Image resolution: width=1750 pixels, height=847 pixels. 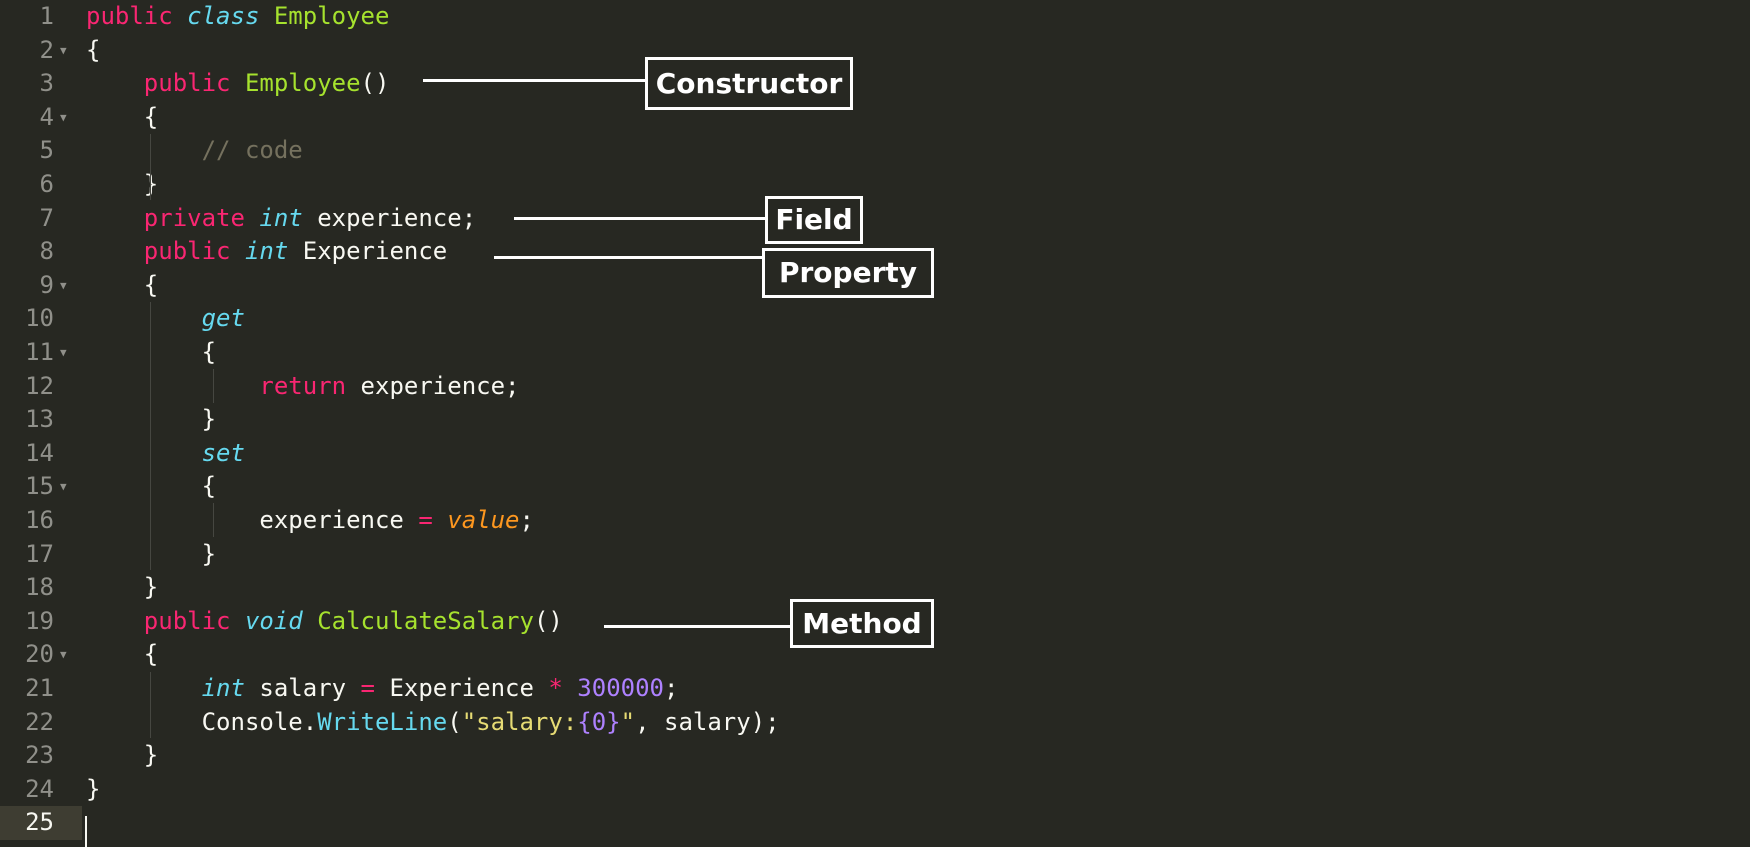 I want to click on code-token: experience, so click(x=252, y=520).